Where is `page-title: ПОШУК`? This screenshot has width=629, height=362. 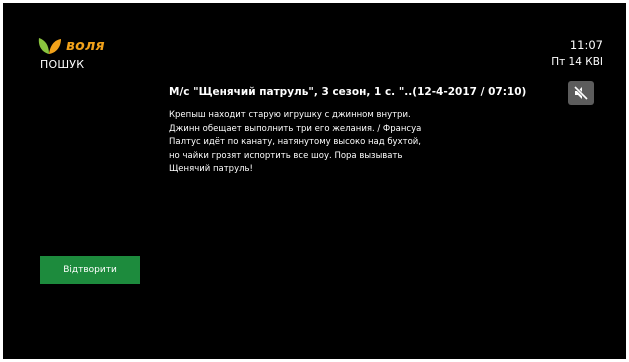
page-title: ПОШУК is located at coordinates (62, 64).